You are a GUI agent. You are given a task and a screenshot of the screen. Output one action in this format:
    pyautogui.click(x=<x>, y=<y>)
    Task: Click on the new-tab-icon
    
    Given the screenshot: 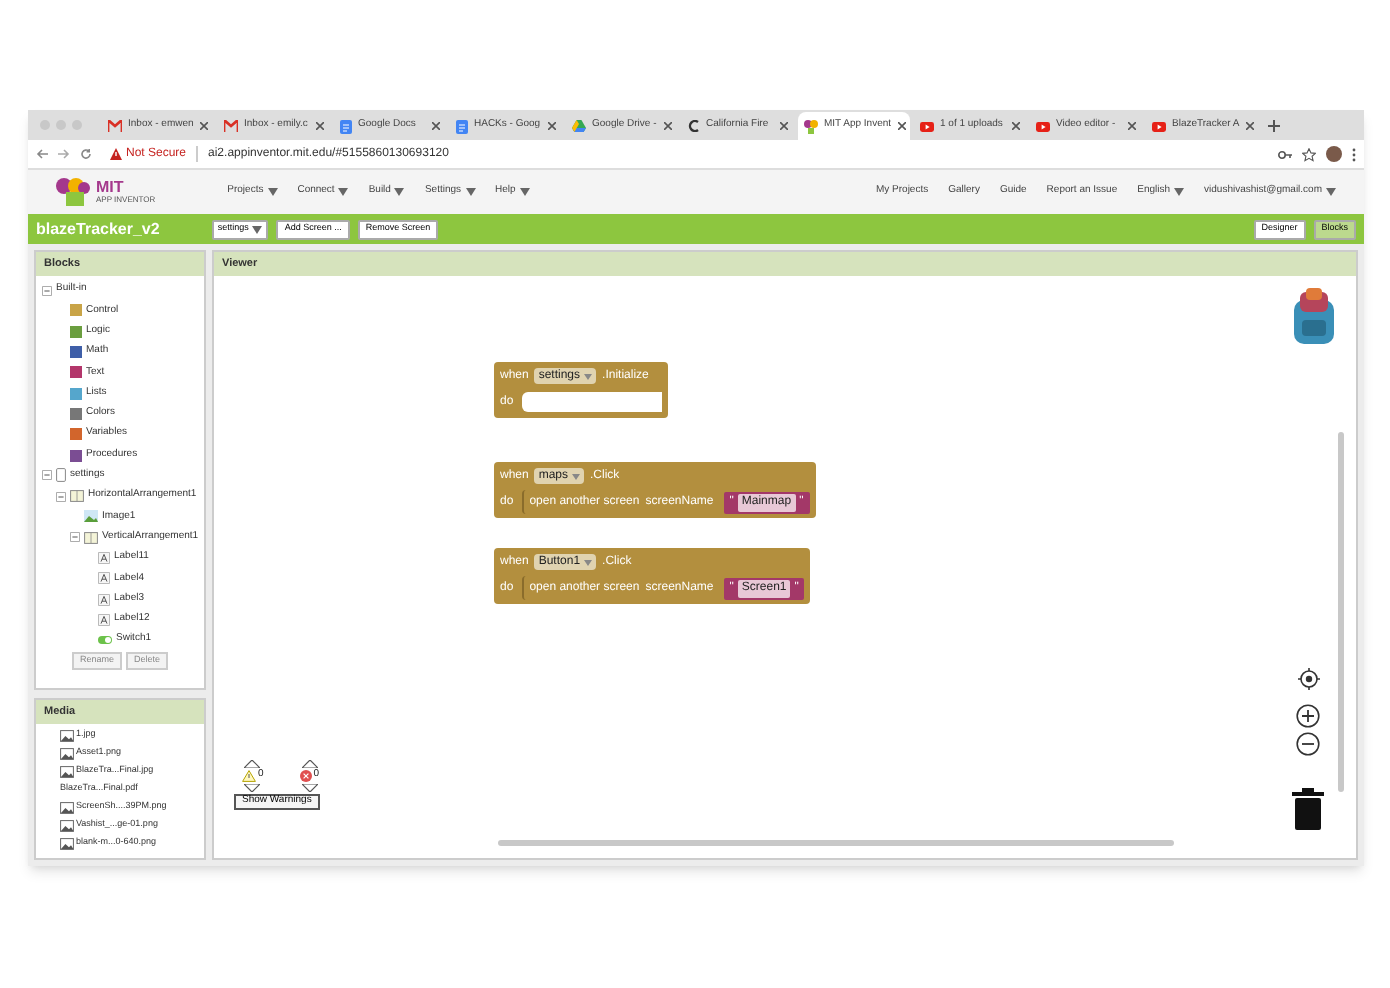 What is the action you would take?
    pyautogui.click(x=1274, y=125)
    